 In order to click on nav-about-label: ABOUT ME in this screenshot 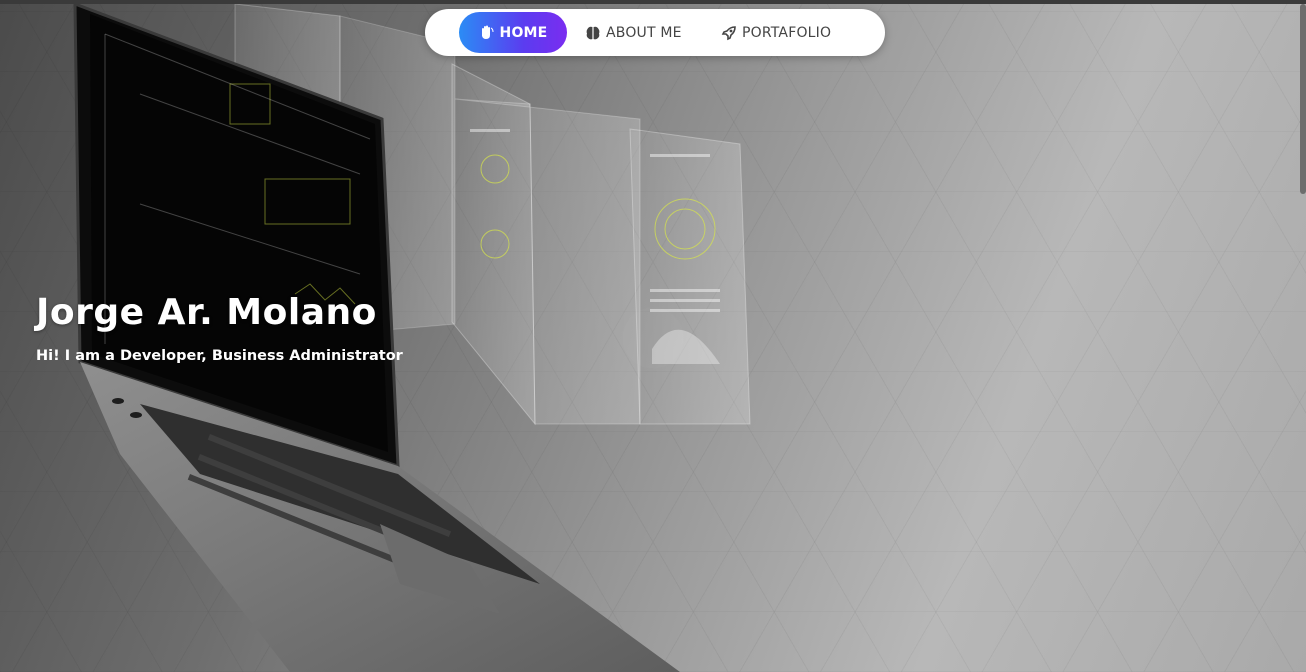, I will do `click(644, 32)`.